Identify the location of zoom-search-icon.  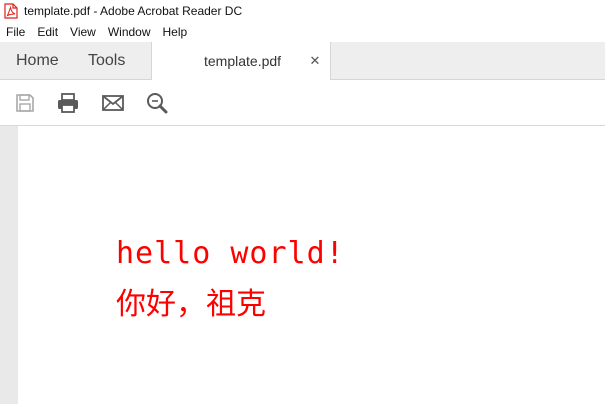
(157, 103).